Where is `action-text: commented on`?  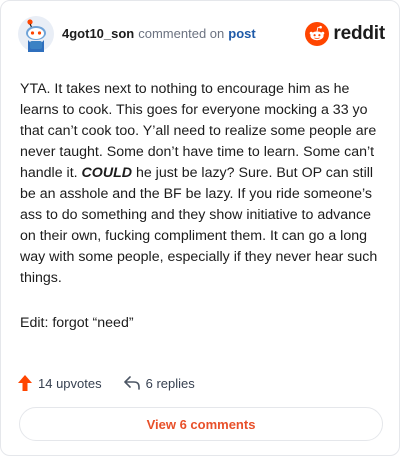
action-text: commented on is located at coordinates (181, 33).